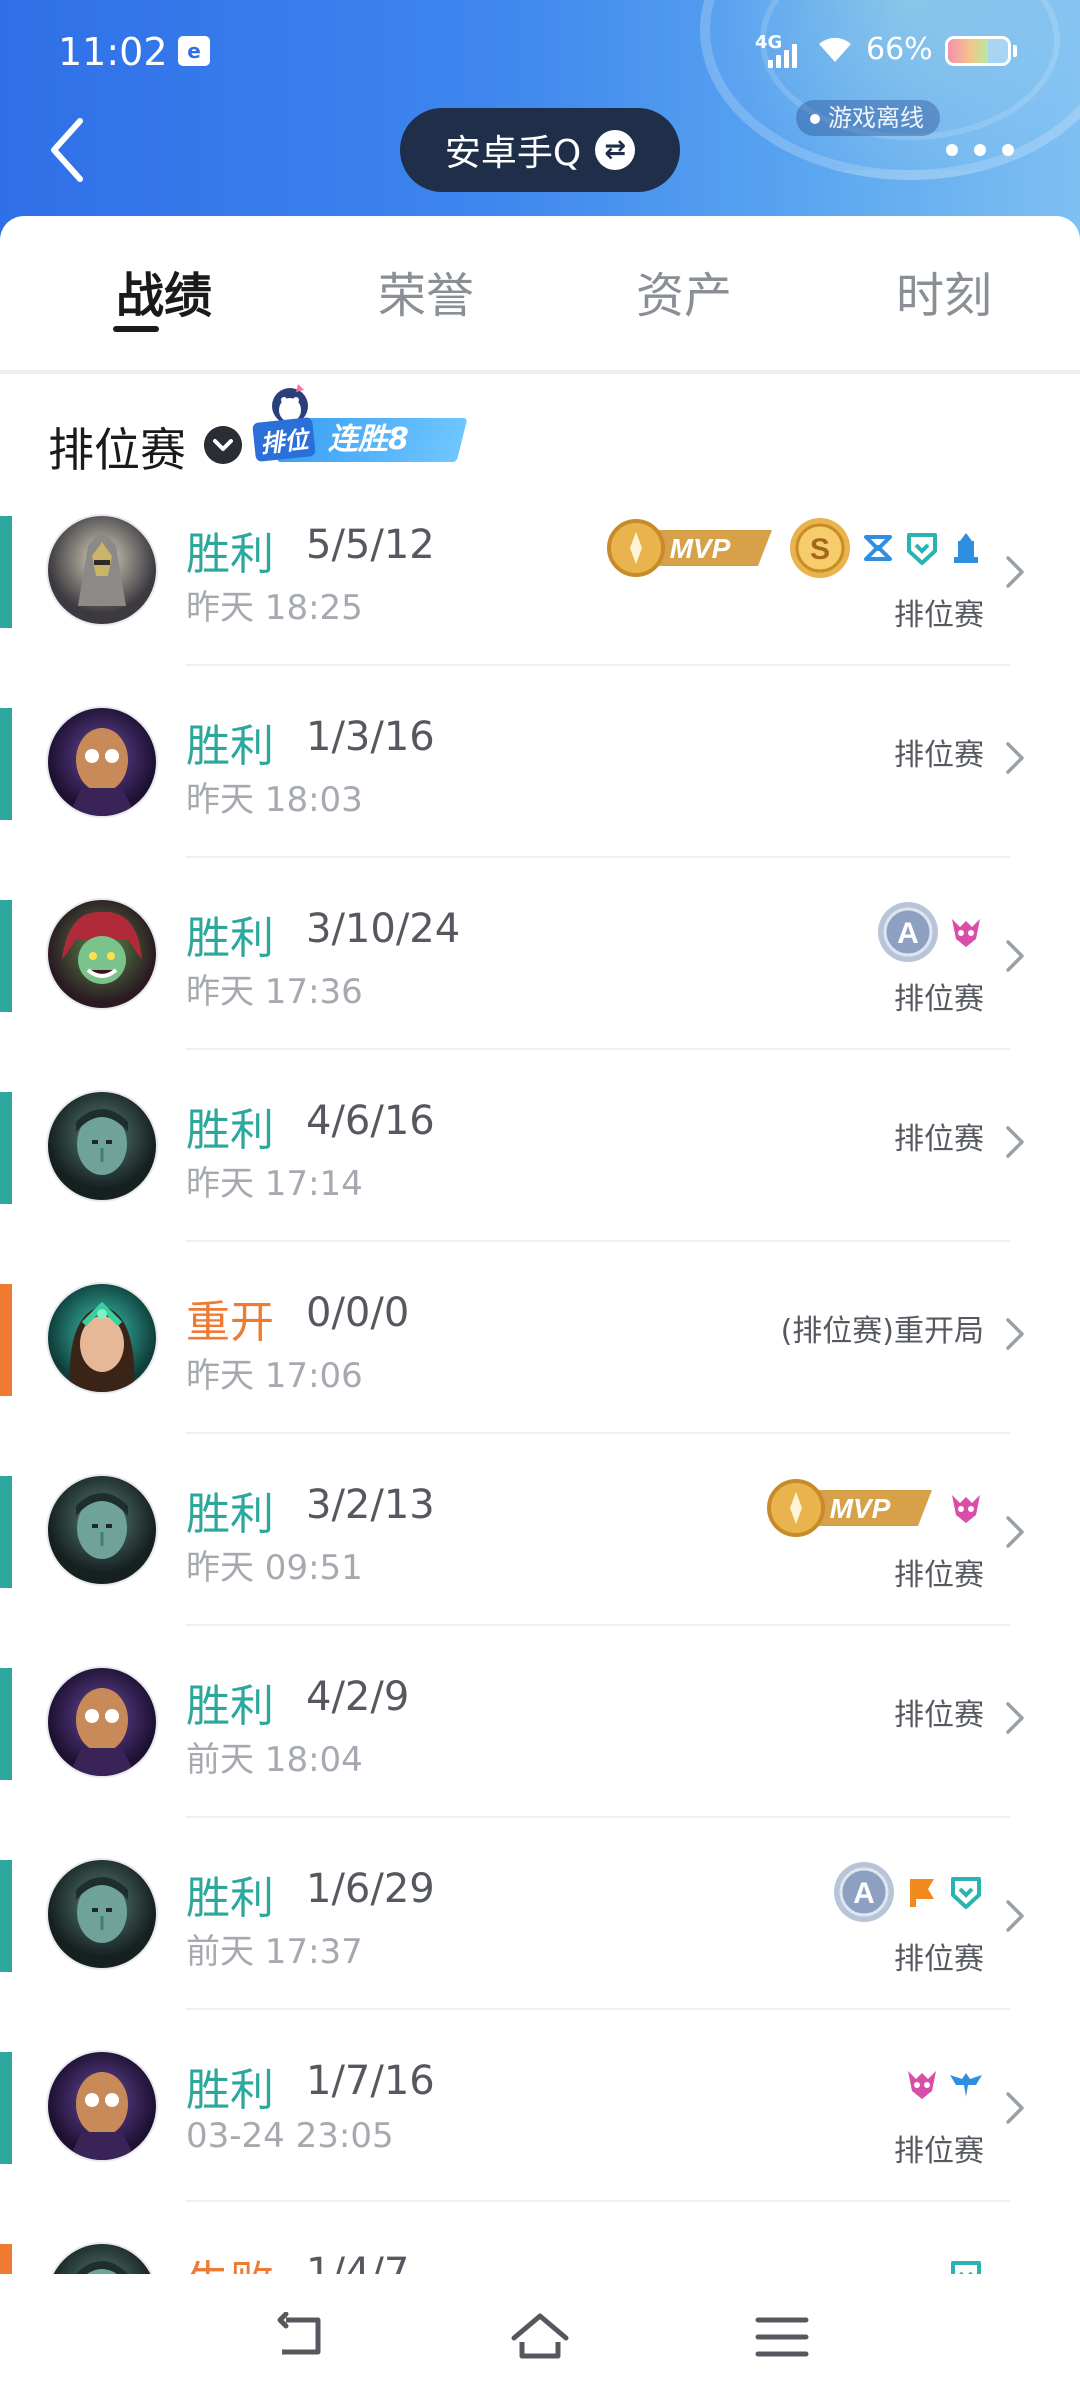 The height and width of the screenshot is (2400, 1080). What do you see at coordinates (540, 986) in the screenshot?
I see `match-row: 胜利 3/10/24 昨天 17:36 A 排位赛` at bounding box center [540, 986].